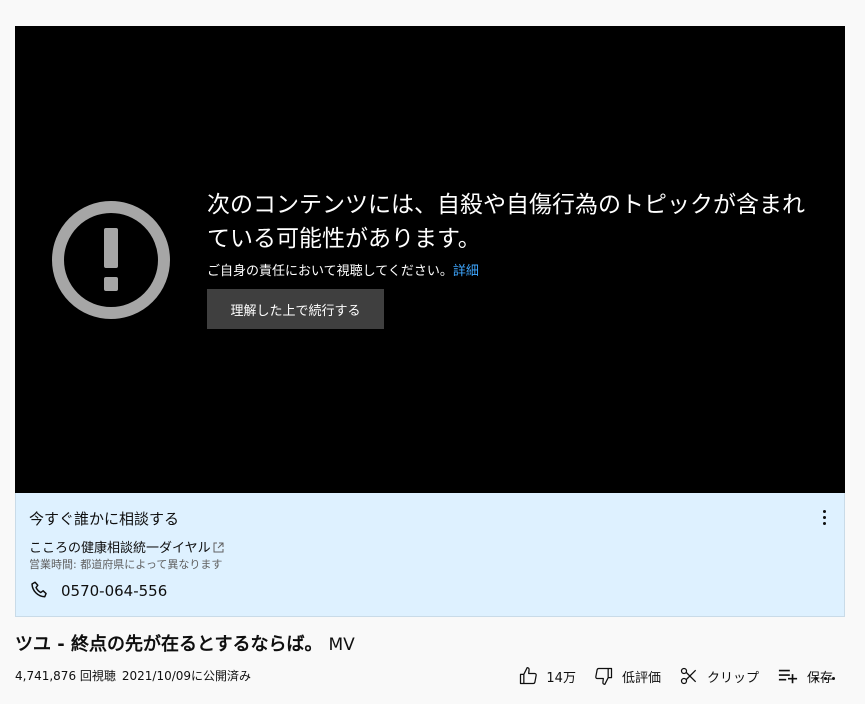 This screenshot has width=865, height=704. I want to click on video-meta: 4,741,876 回視聴 2021/10/09に公開済み, so click(133, 675).